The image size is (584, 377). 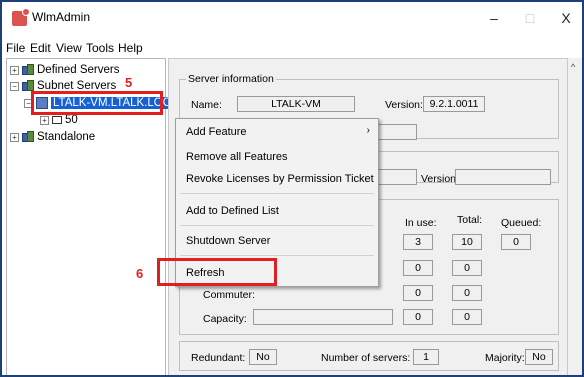 What do you see at coordinates (503, 177) in the screenshot?
I see `second-version-field` at bounding box center [503, 177].